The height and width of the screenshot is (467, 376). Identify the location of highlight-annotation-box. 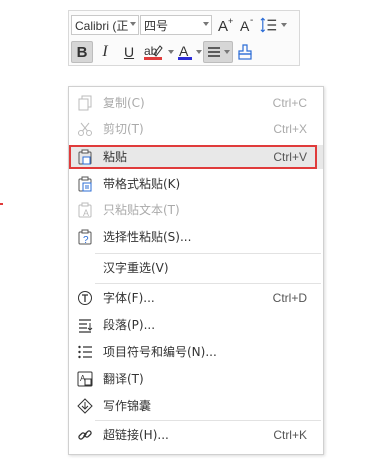
(193, 157).